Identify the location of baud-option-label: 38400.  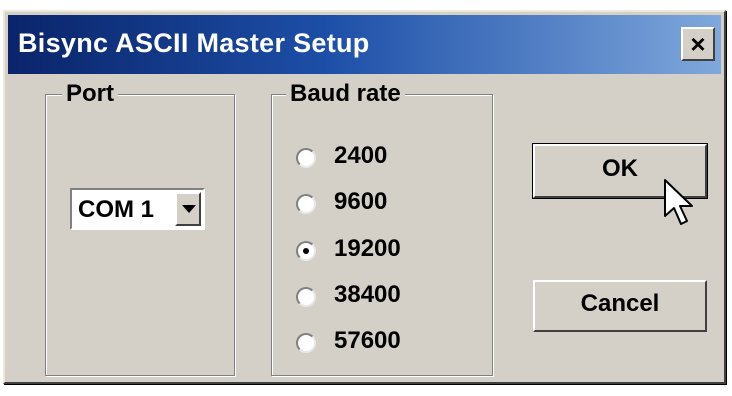
(367, 294).